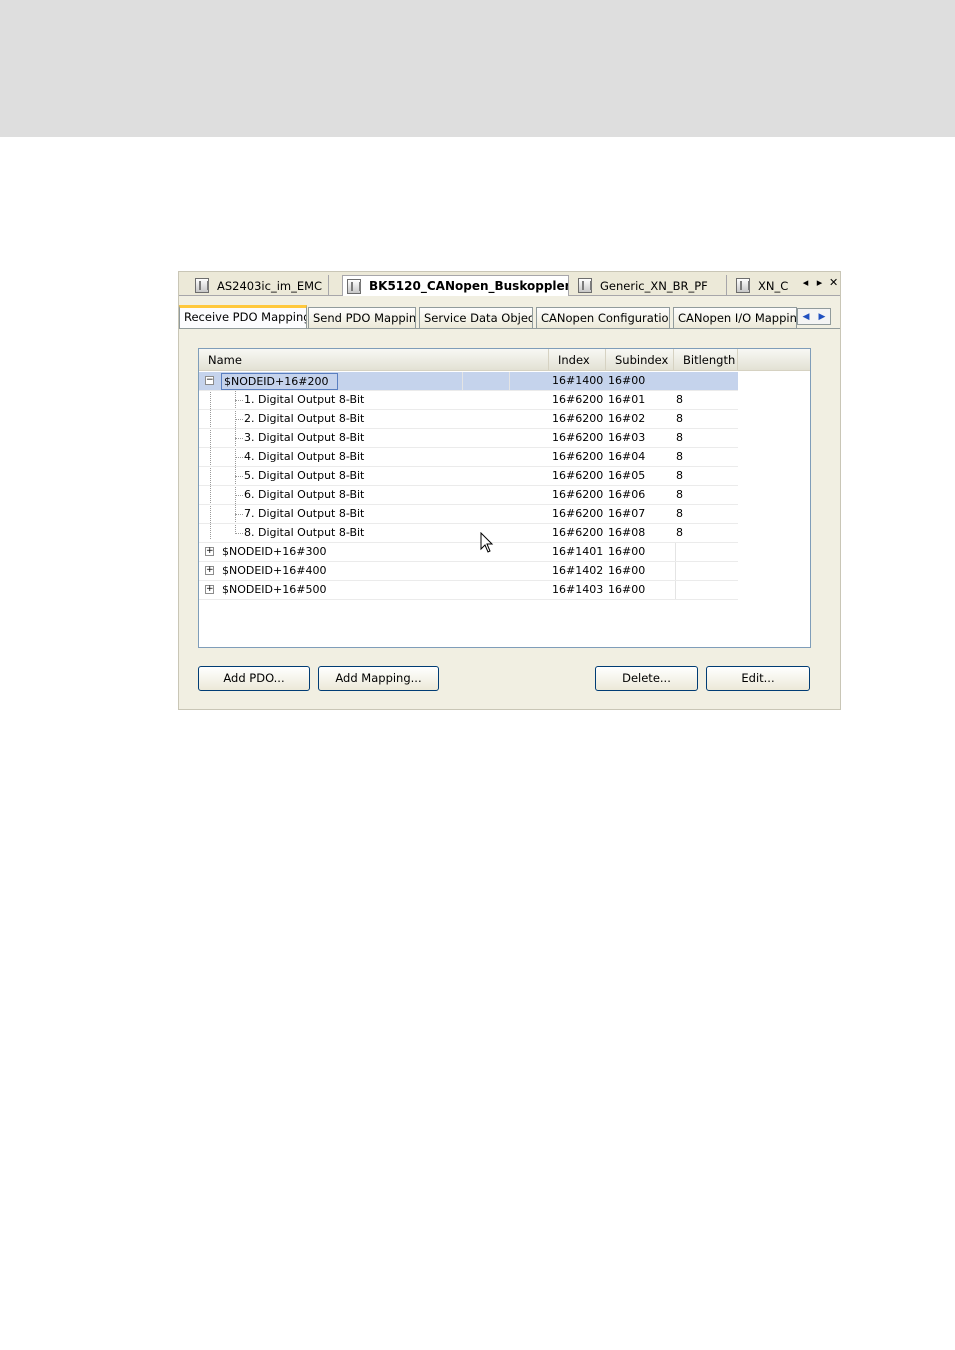  Describe the element at coordinates (468, 438) in the screenshot. I see `table-row: 3. Digital Output 8-Bit 16#6200 16#03 8` at that location.